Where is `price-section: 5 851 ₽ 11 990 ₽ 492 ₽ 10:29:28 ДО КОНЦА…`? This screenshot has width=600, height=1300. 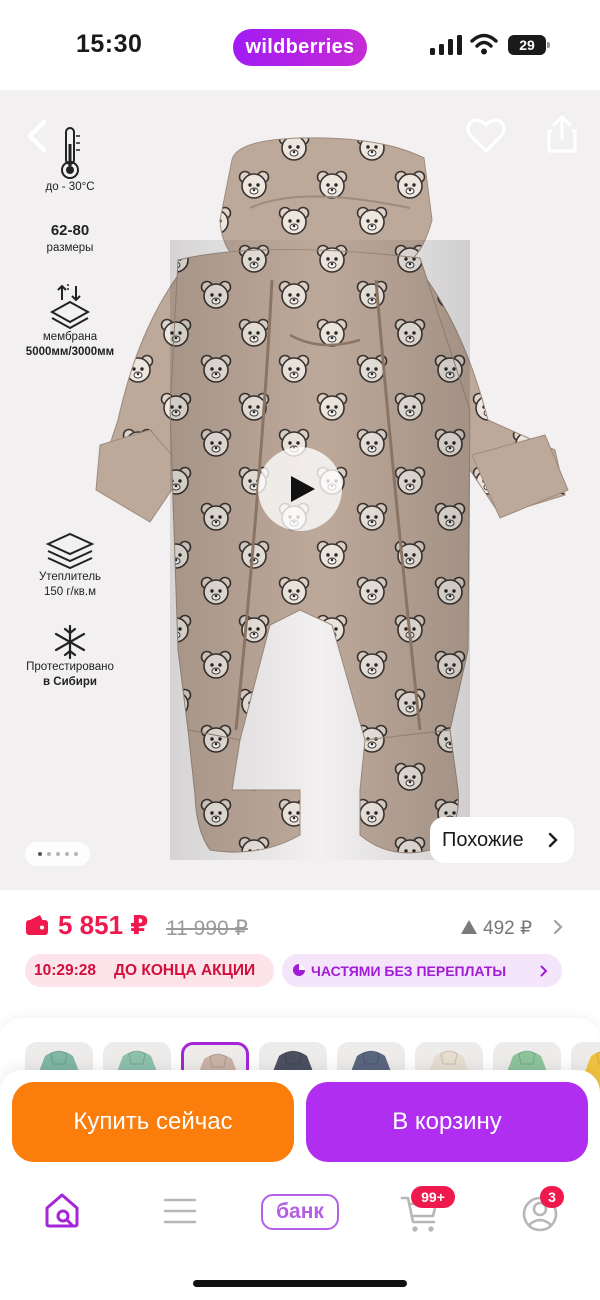
price-section: 5 851 ₽ 11 990 ₽ 492 ₽ 10:29:28 ДО КОНЦА… is located at coordinates (300, 945).